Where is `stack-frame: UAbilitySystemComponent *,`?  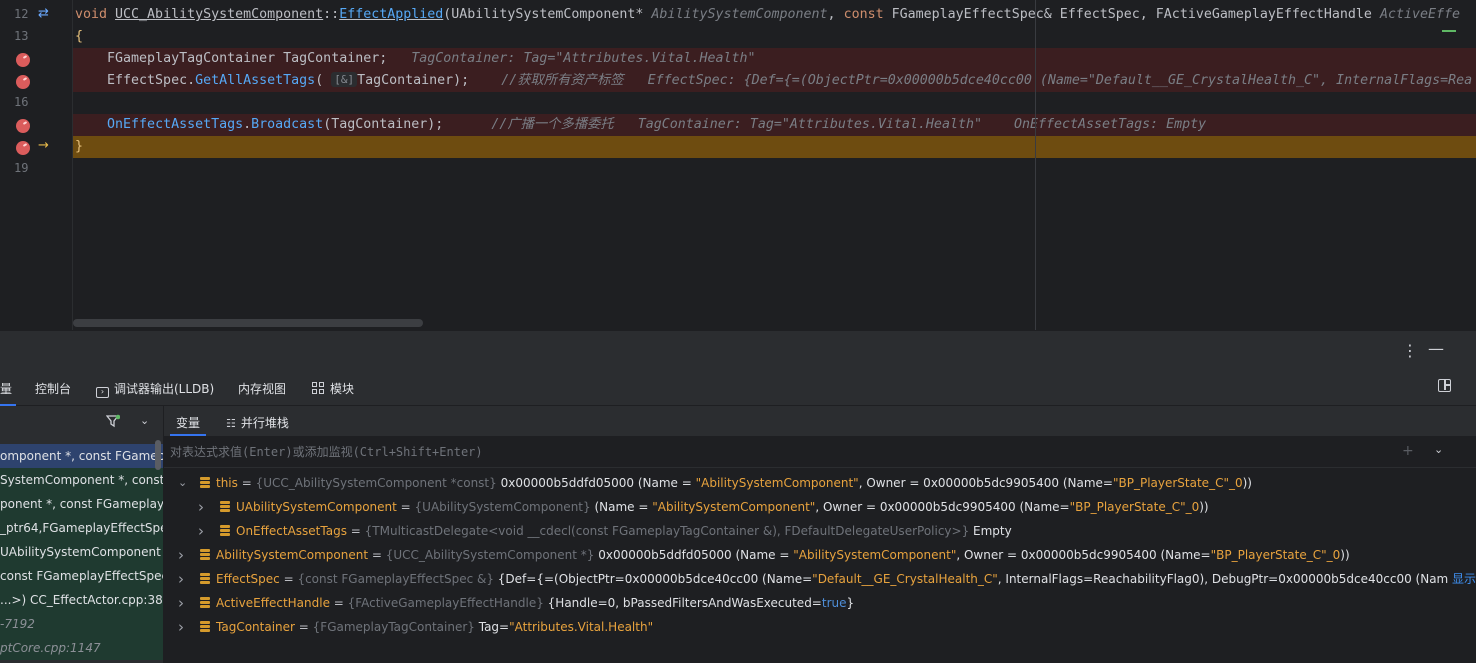 stack-frame: UAbilitySystemComponent *, is located at coordinates (81, 552).